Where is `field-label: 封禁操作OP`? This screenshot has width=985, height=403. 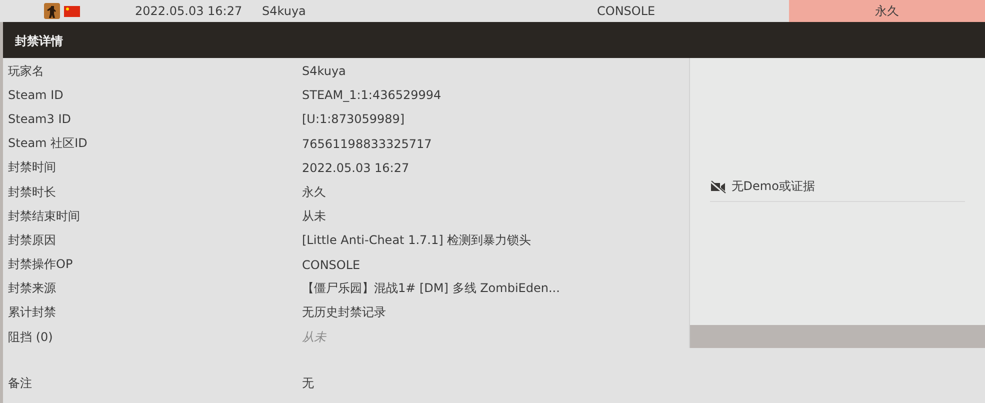
field-label: 封禁操作OP is located at coordinates (40, 265).